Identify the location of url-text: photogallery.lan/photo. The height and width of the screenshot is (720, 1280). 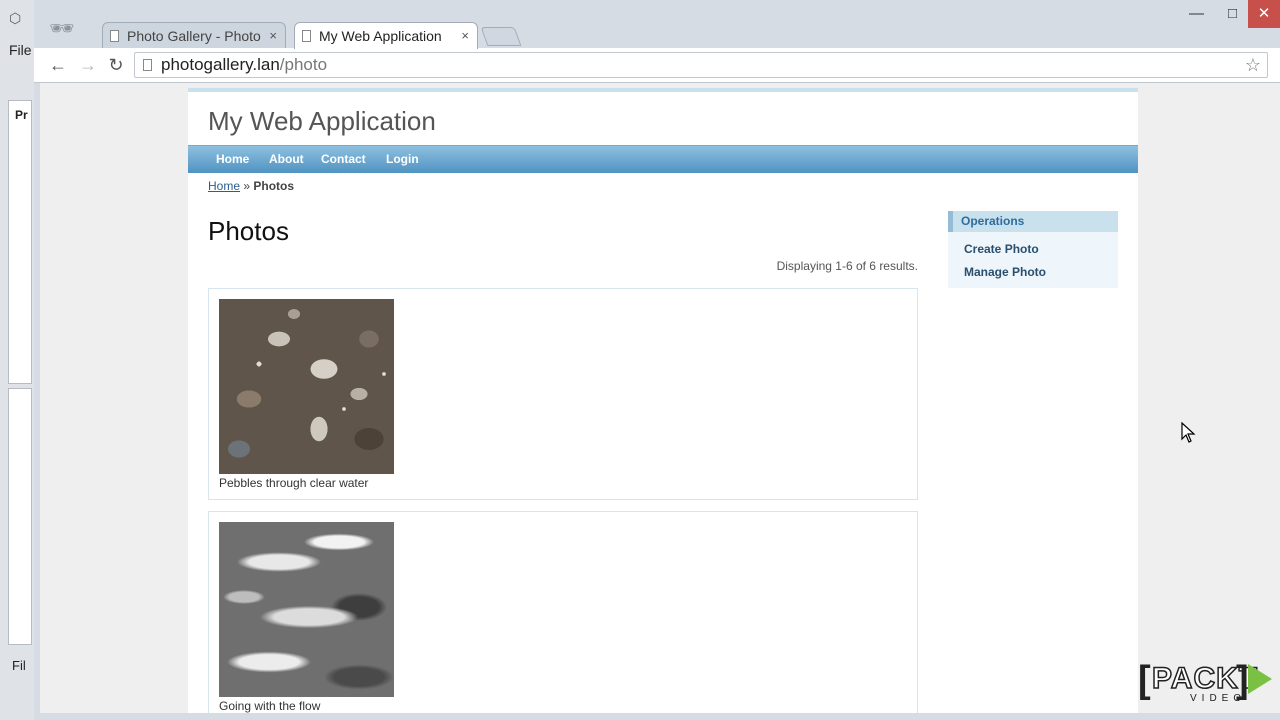
(244, 65).